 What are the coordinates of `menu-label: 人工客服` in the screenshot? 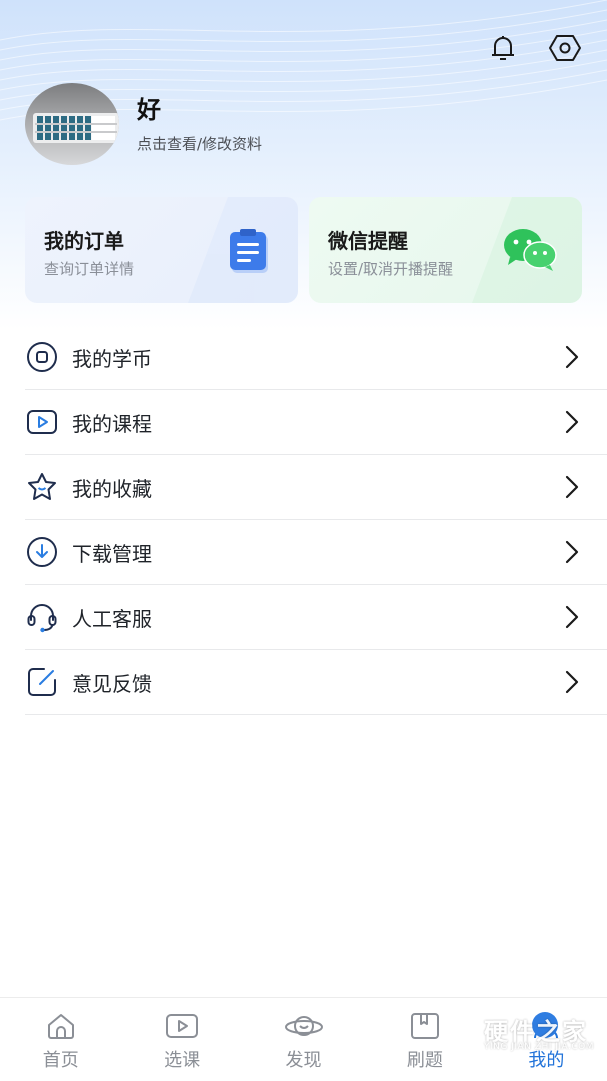 It's located at (112, 618).